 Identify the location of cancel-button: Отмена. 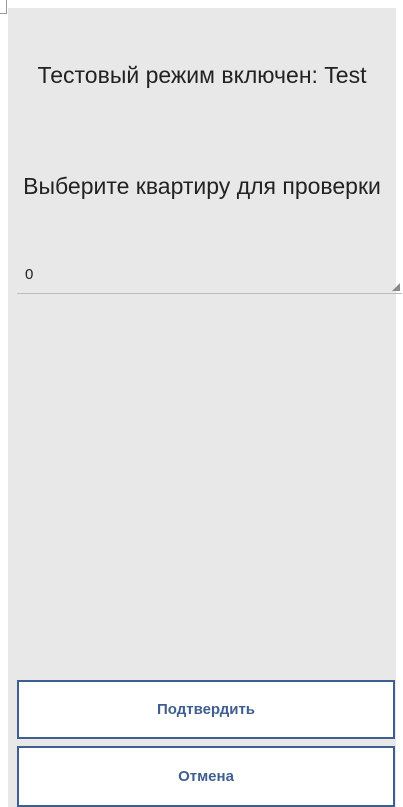
(206, 776).